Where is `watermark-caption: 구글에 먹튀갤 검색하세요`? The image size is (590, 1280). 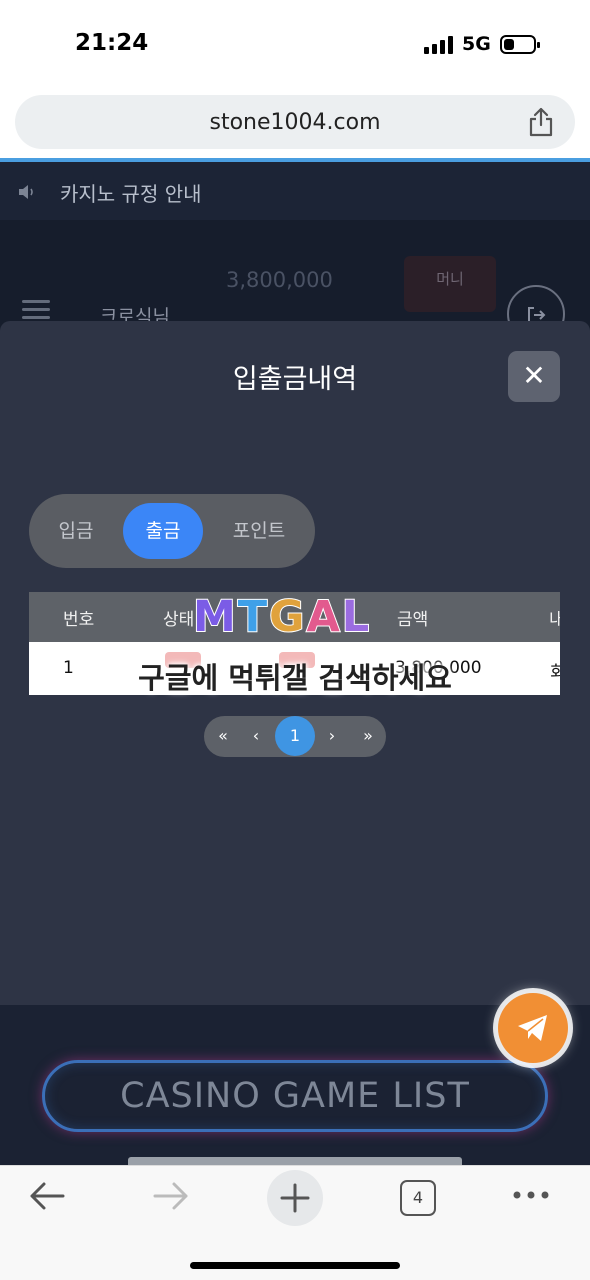
watermark-caption: 구글에 먹튀갤 검색하세요 is located at coordinates (295, 678).